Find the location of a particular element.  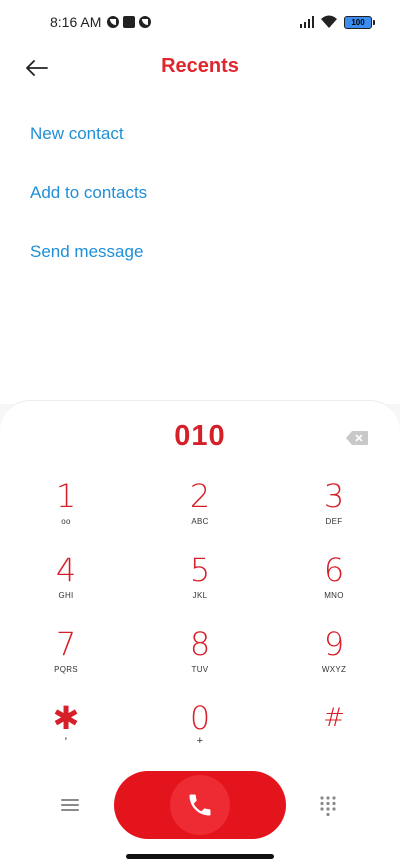

key-6: 6 MNO is located at coordinates (334, 585).